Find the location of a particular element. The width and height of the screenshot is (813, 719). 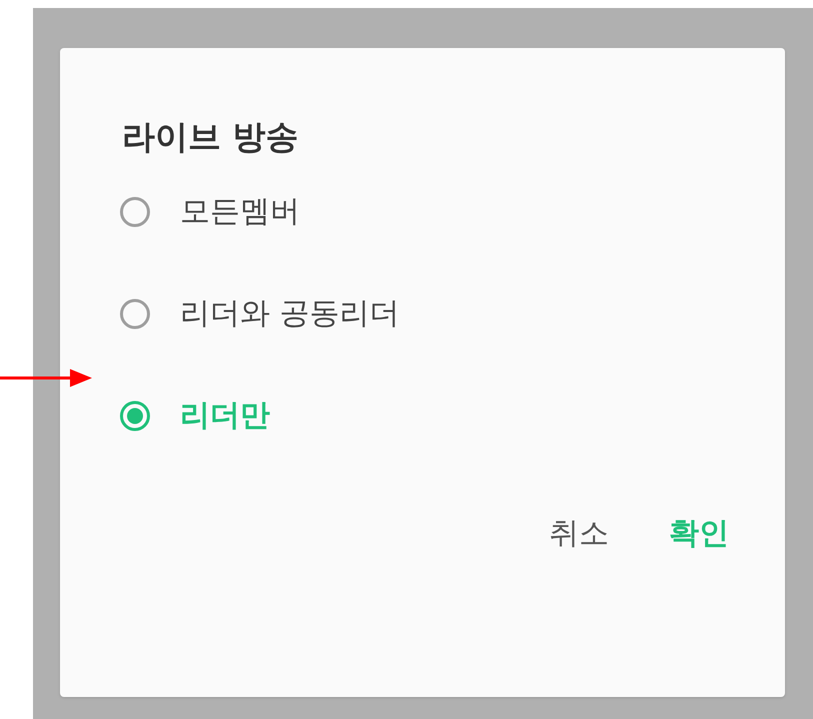

option-label: 모든멤버 is located at coordinates (240, 212).